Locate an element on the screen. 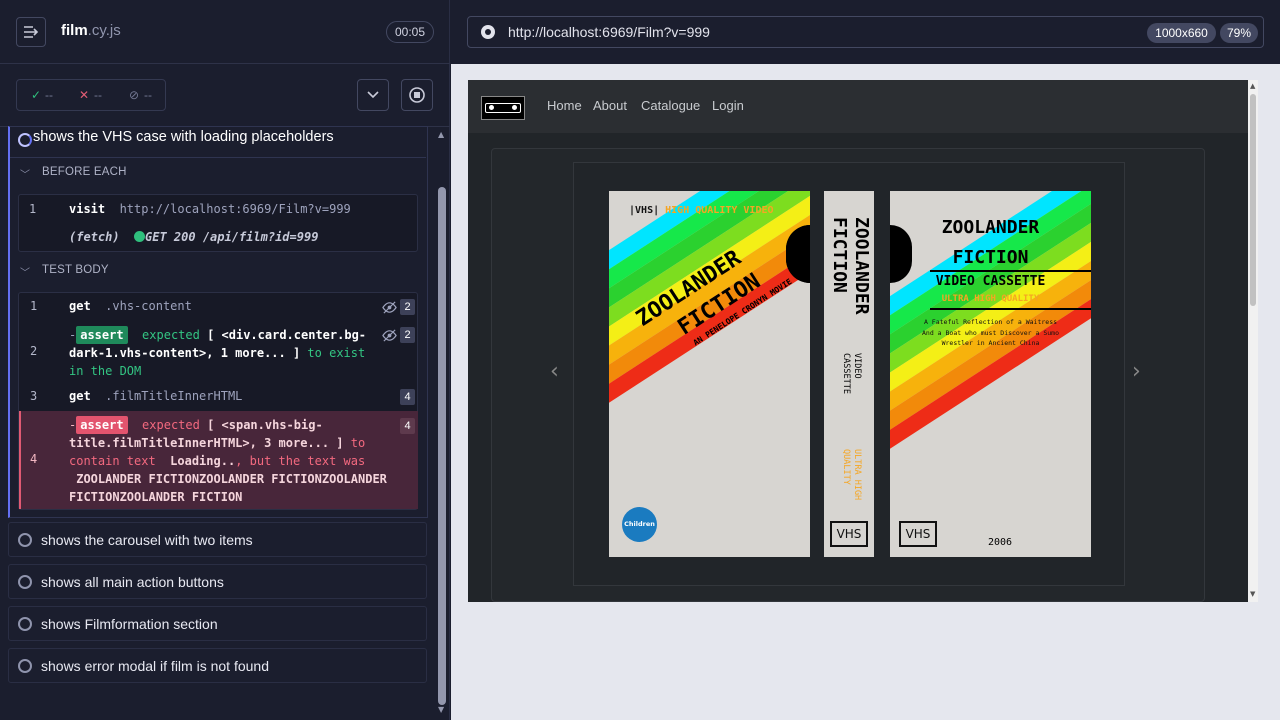 The image size is (1280, 720). line-number: 2 is located at coordinates (34, 351).